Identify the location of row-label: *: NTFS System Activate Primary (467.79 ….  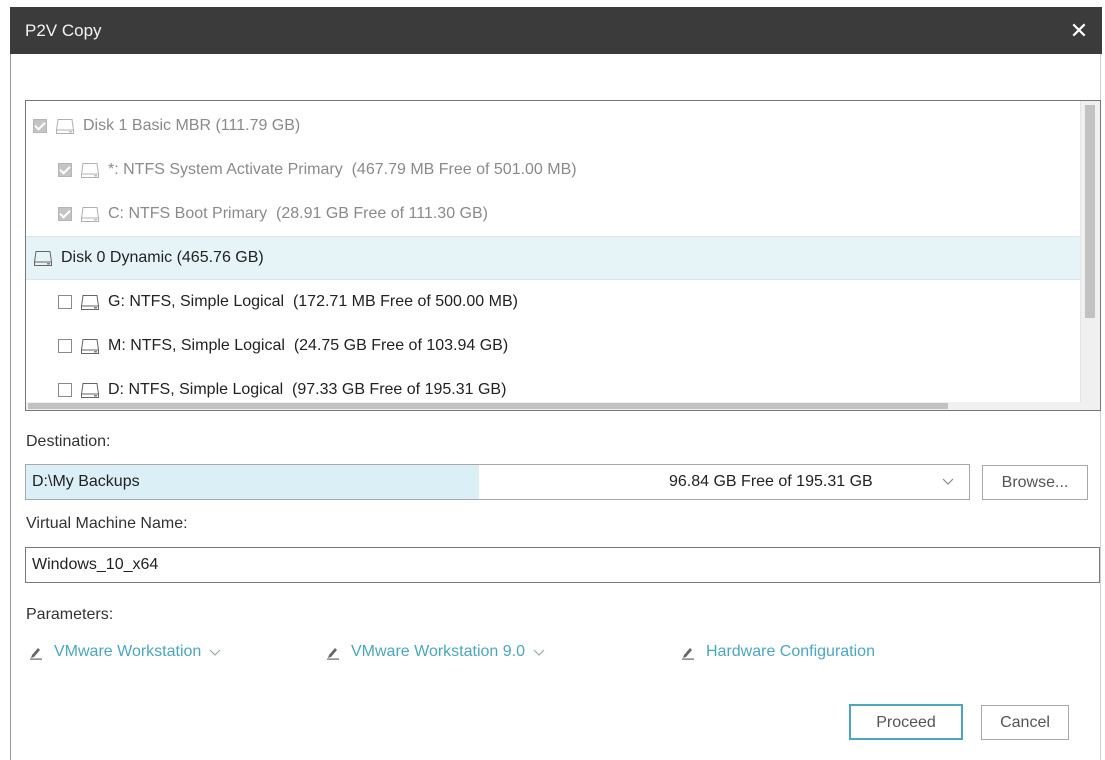
(342, 169).